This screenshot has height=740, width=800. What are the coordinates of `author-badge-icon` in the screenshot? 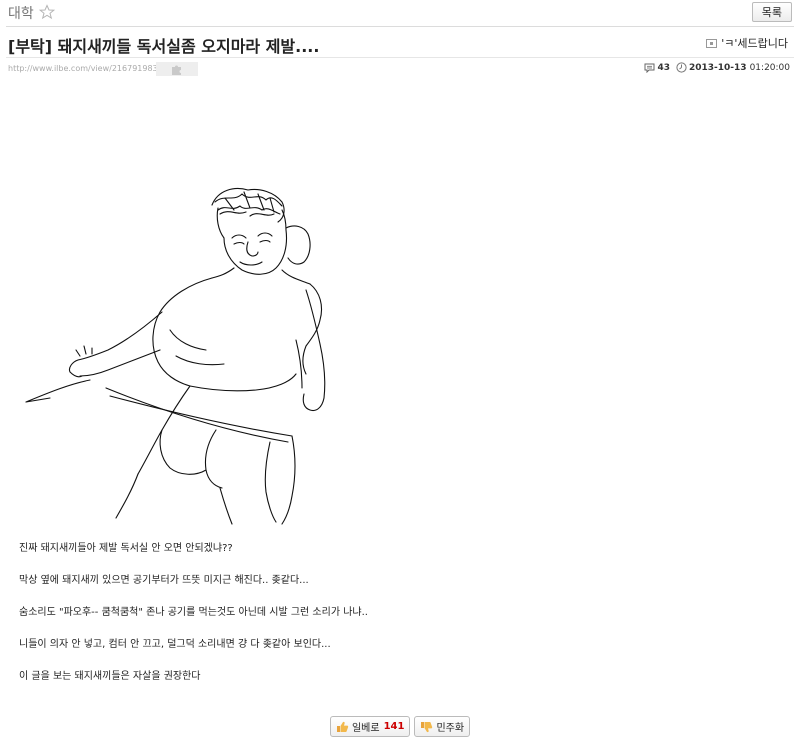 It's located at (712, 43).